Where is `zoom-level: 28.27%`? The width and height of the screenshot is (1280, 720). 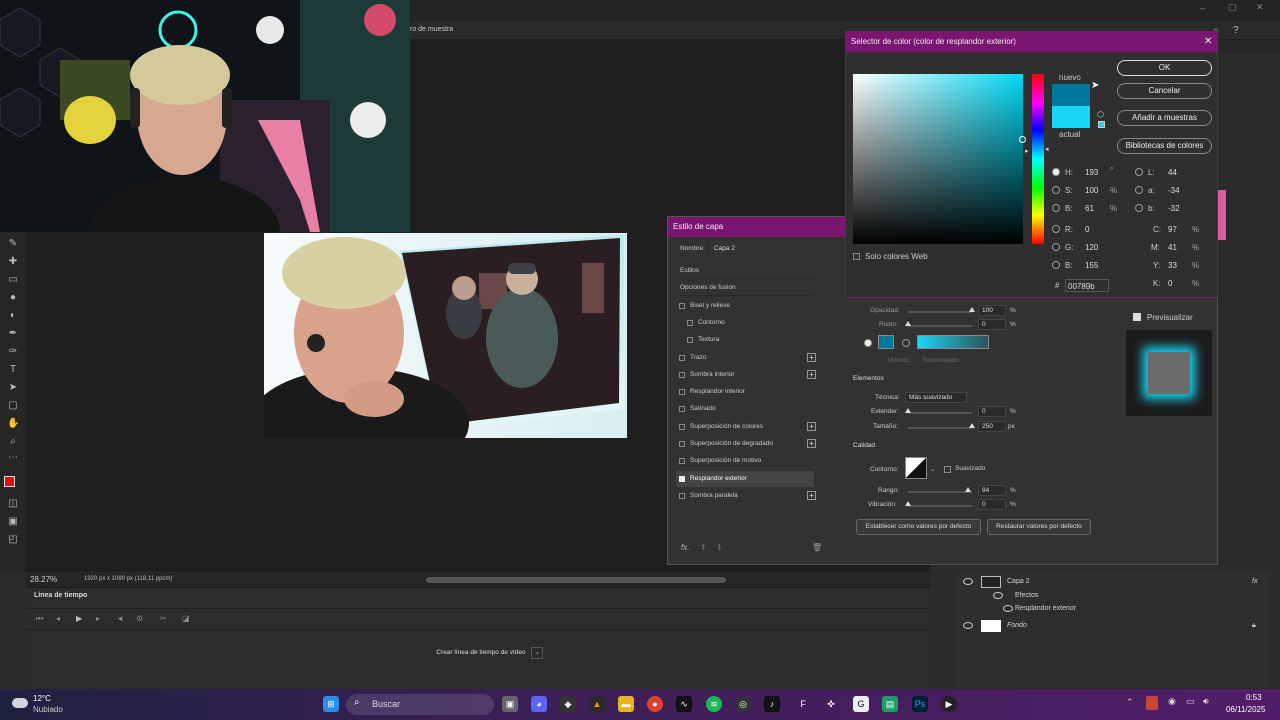 zoom-level: 28.27% is located at coordinates (43, 579).